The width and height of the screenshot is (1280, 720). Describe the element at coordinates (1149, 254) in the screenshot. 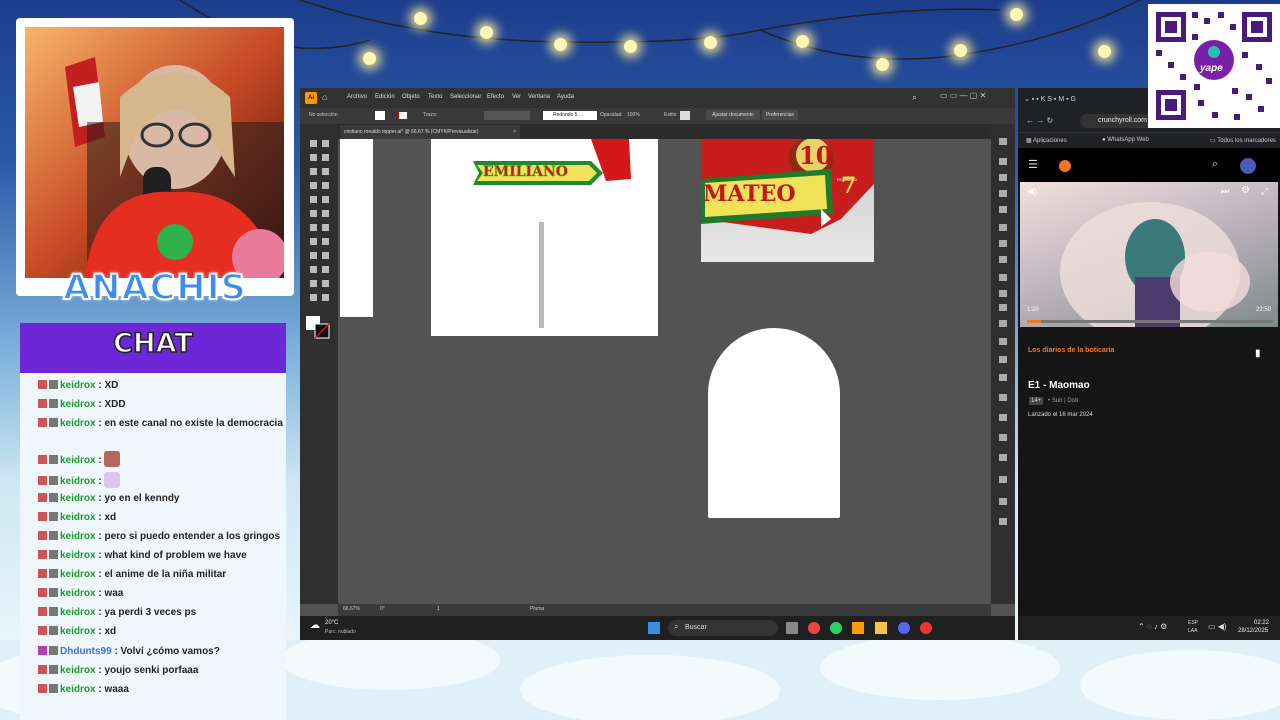

I see `video-player` at that location.